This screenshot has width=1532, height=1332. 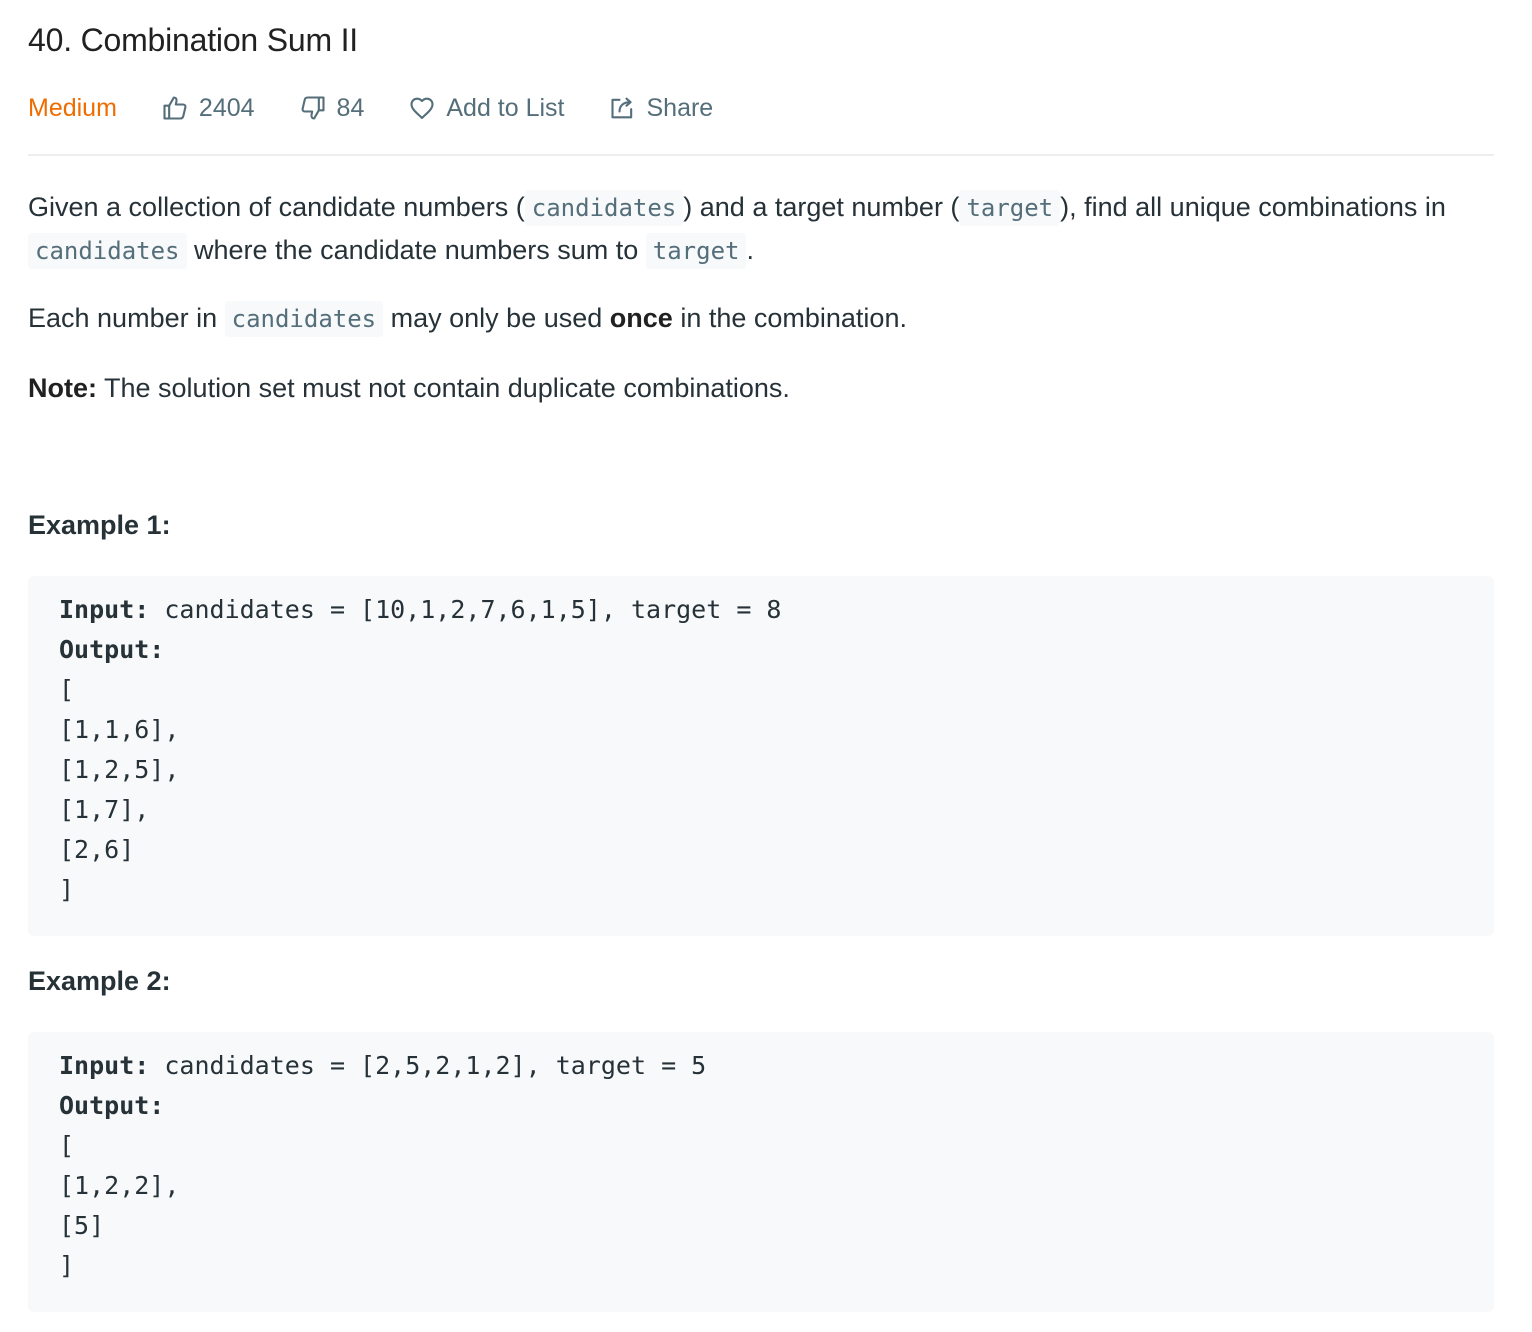 I want to click on example-1-title: Example 1:, so click(x=99, y=525).